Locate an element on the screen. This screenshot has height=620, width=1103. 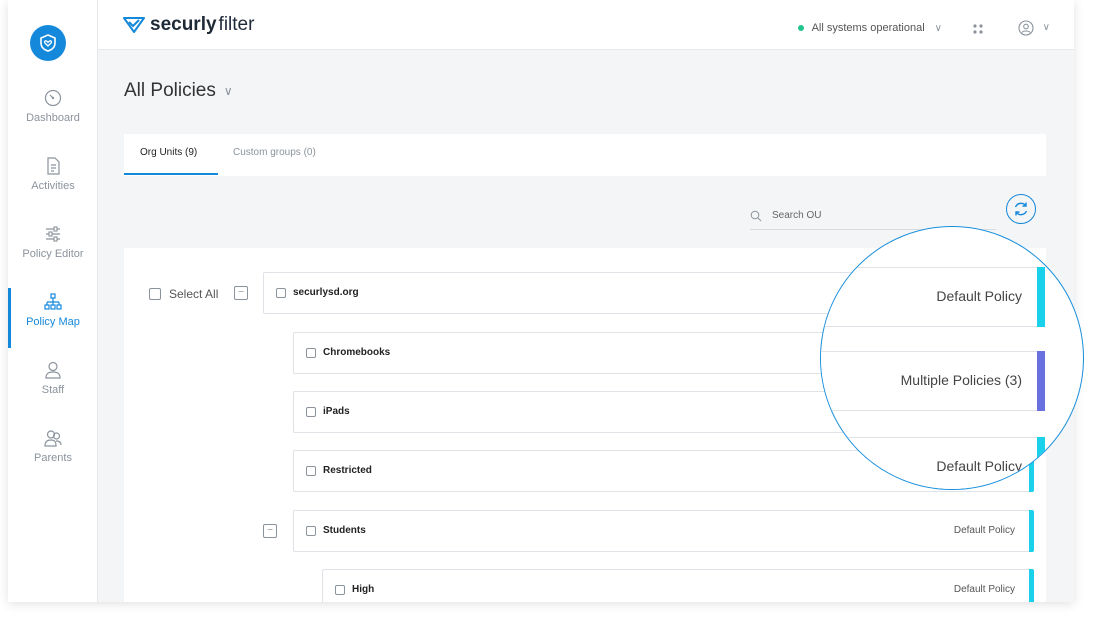
select-all: Select All is located at coordinates (183, 294).